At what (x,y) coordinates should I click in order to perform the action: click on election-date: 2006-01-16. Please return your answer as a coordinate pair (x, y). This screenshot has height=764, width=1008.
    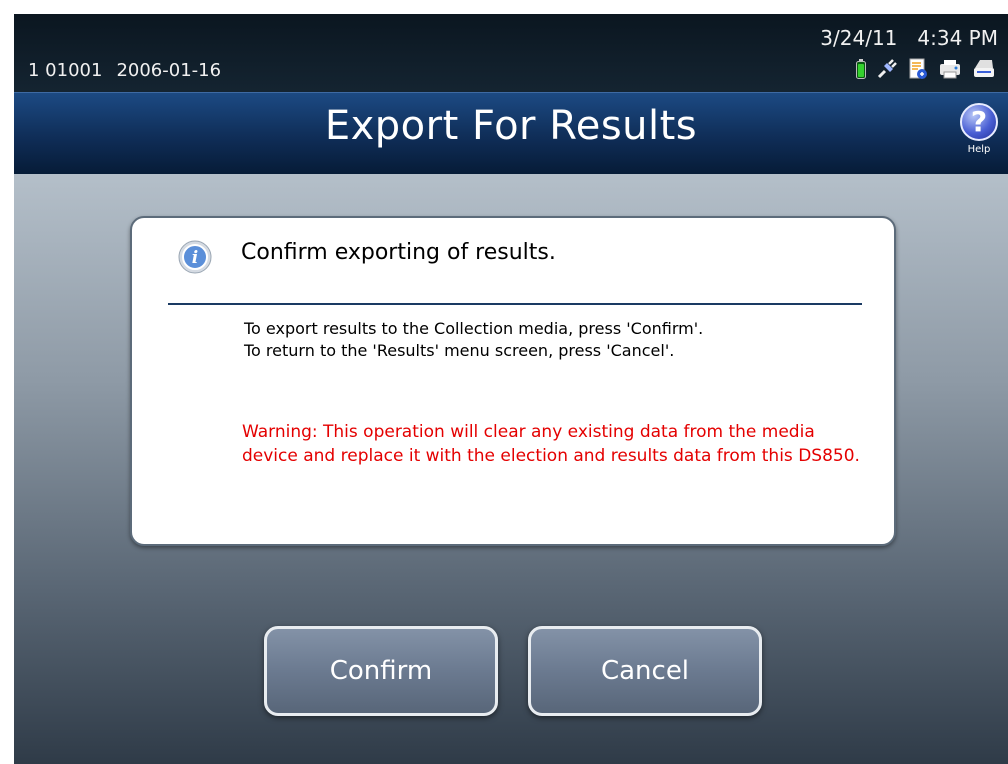
    Looking at the image, I should click on (169, 70).